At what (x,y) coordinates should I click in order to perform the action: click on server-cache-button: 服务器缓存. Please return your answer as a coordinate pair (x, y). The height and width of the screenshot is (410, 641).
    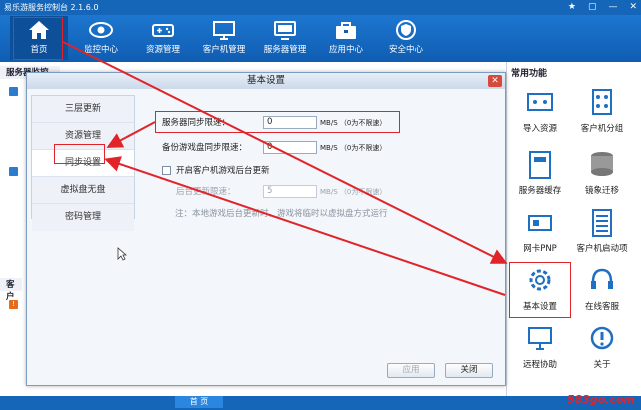
    Looking at the image, I should click on (540, 172).